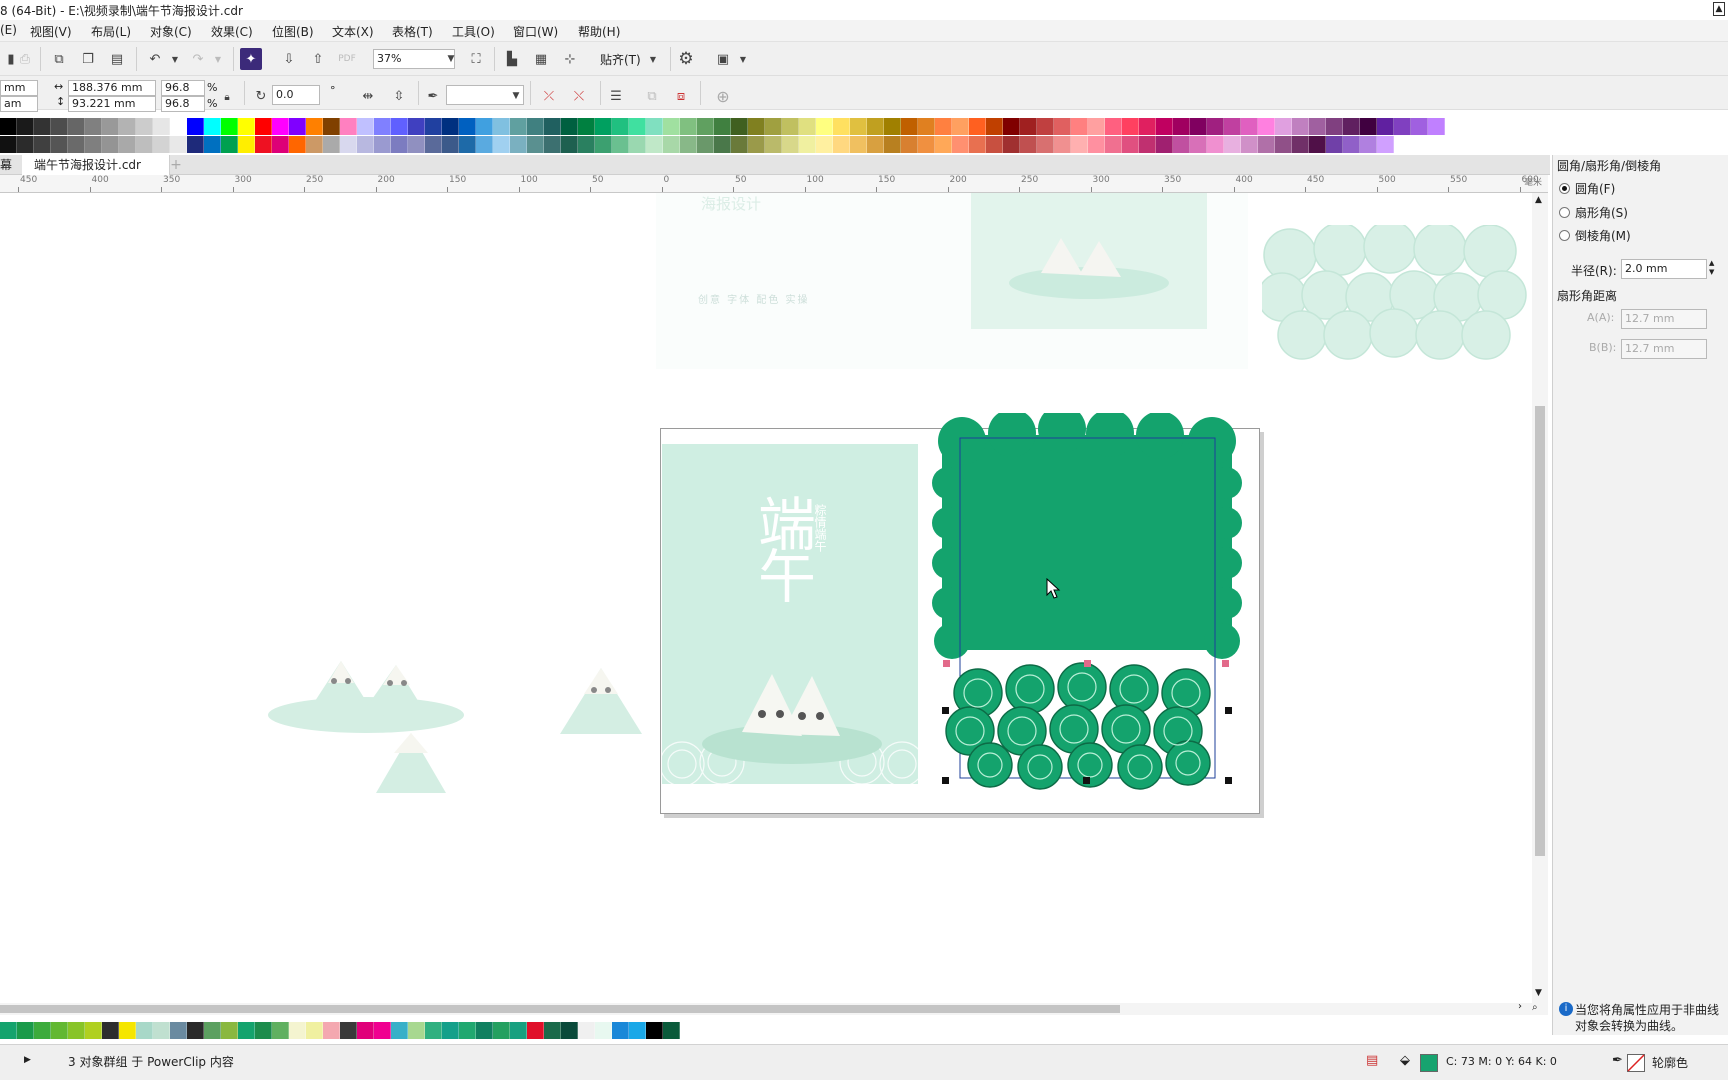 This screenshot has height=1080, width=1728. I want to click on menu-view: 视图(V), so click(51, 31).